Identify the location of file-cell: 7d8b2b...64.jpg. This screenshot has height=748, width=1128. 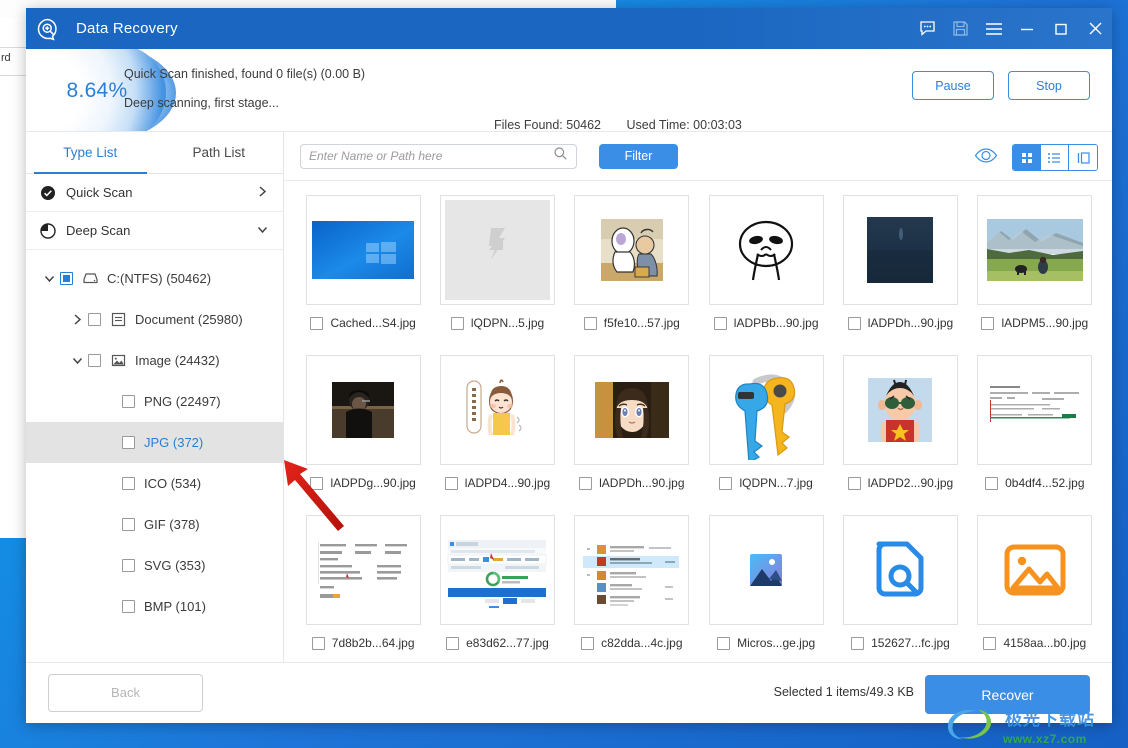
(363, 588).